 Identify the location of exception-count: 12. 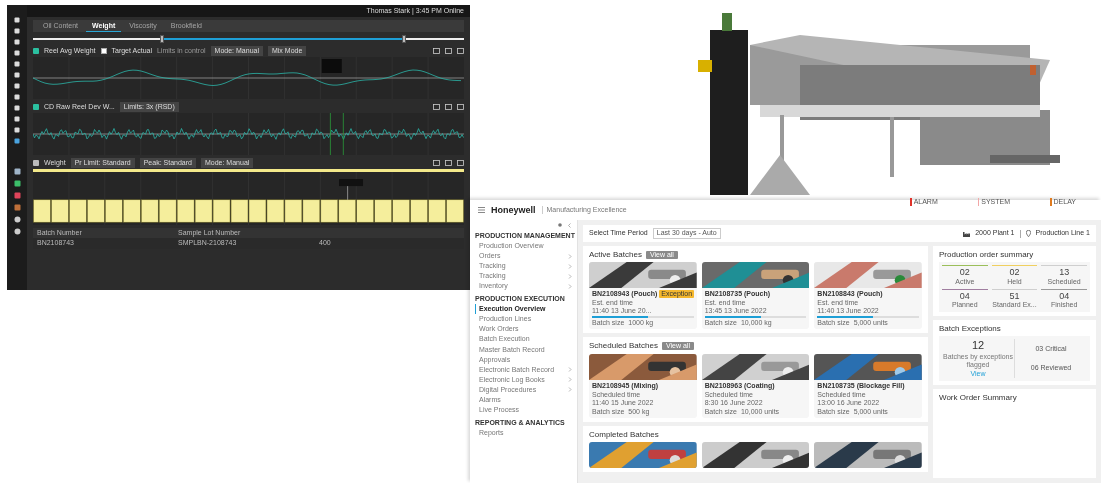
(978, 345).